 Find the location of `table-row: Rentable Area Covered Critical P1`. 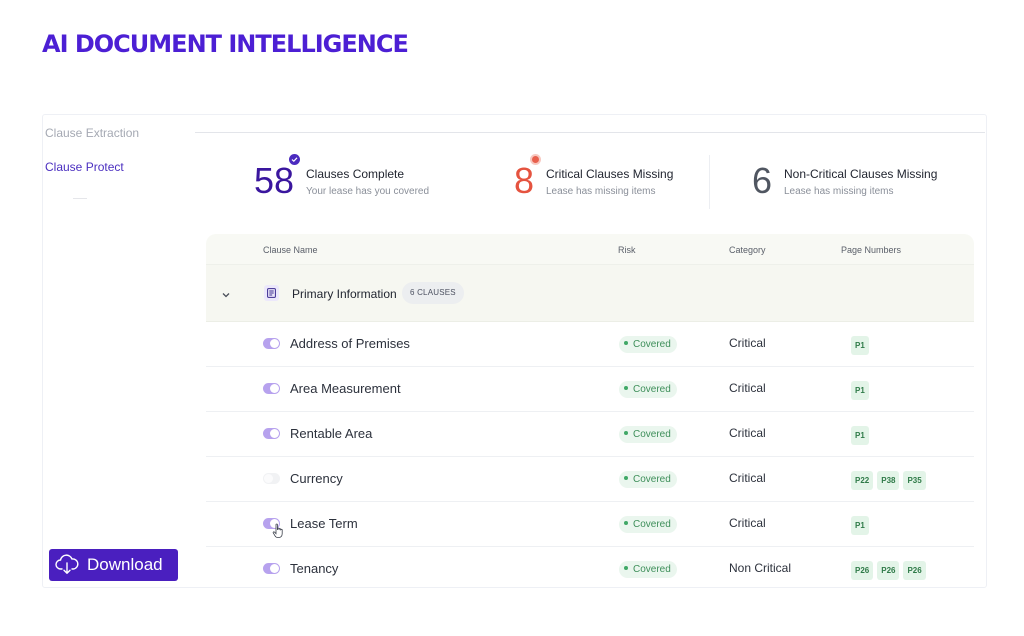

table-row: Rentable Area Covered Critical P1 is located at coordinates (590, 434).